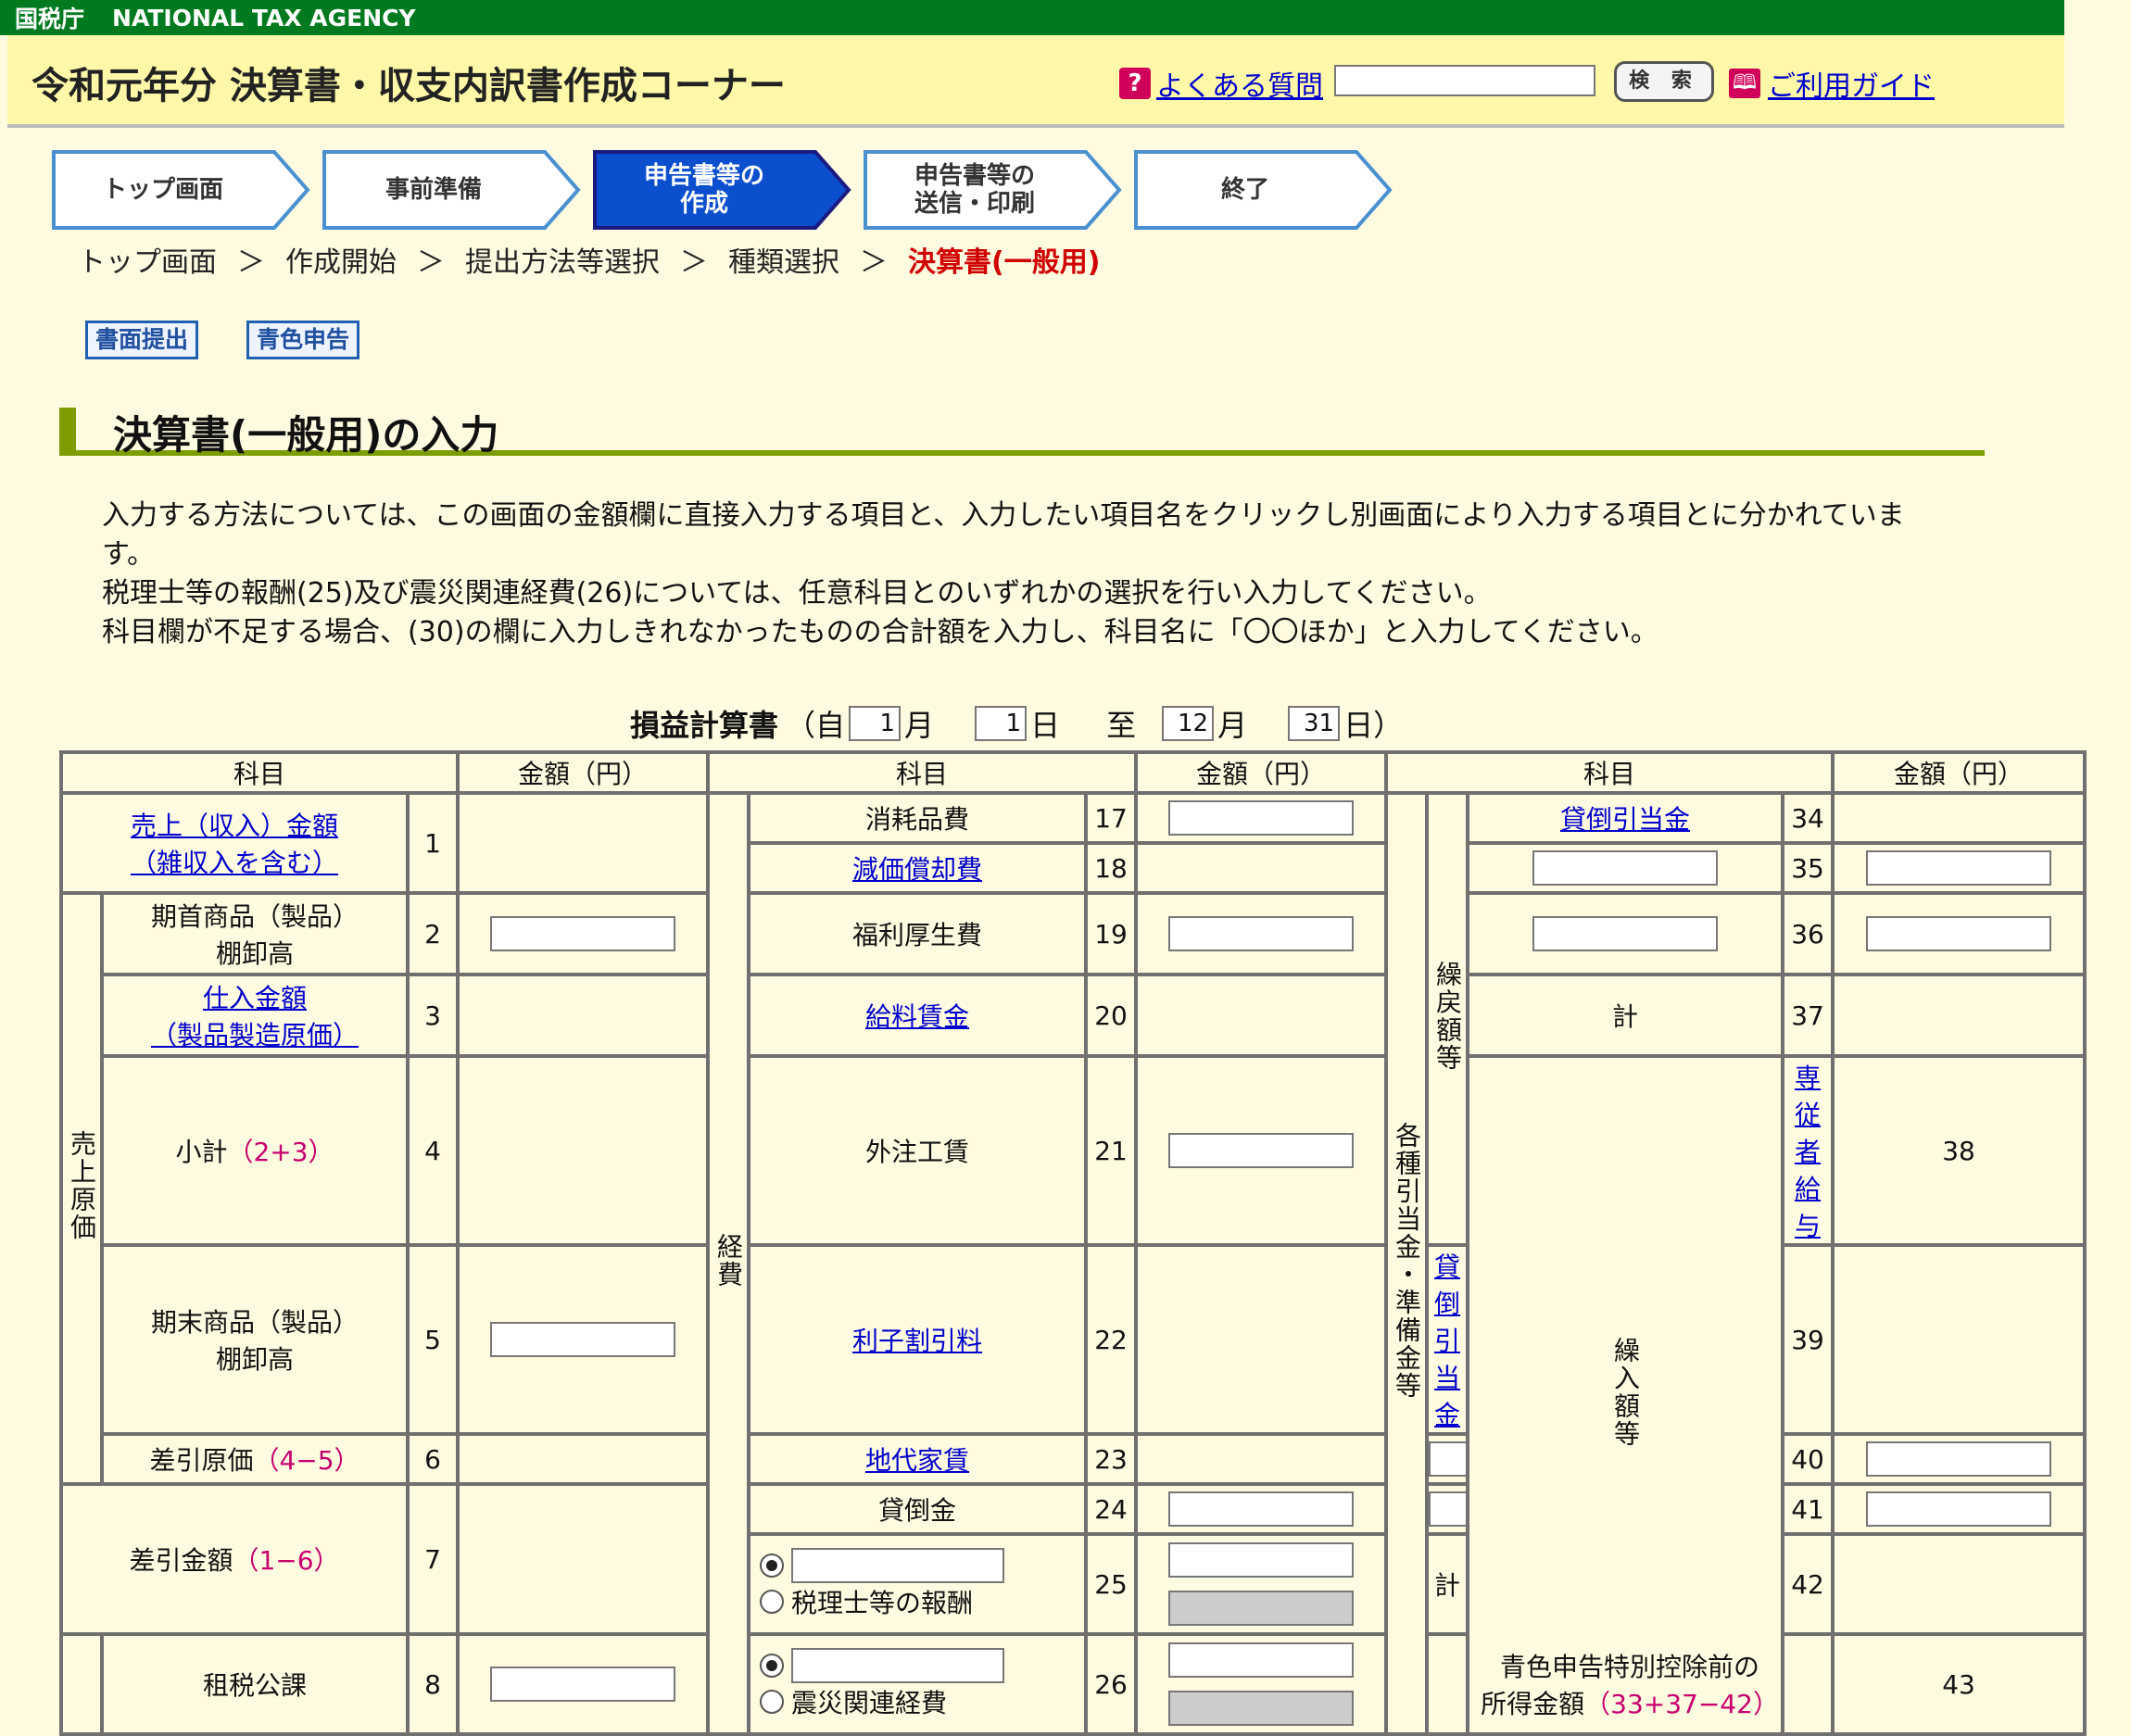 The width and height of the screenshot is (2131, 1736). What do you see at coordinates (264, 17) in the screenshot?
I see `agency-name-en: NATIONAL TAX AGENCY` at bounding box center [264, 17].